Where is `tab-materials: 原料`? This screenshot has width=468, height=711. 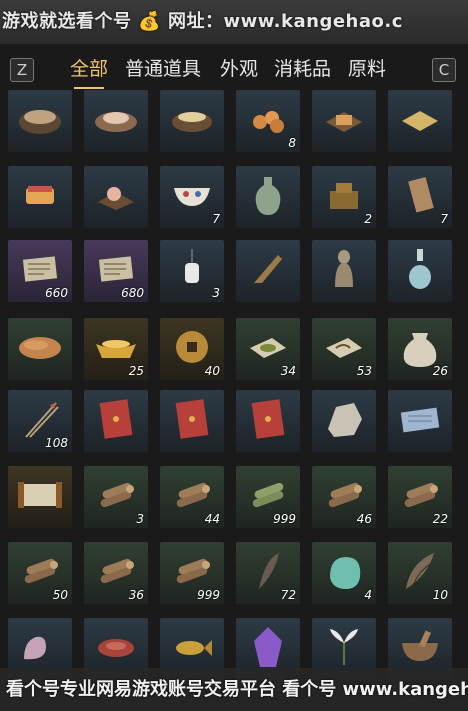 tab-materials: 原料 is located at coordinates (367, 67).